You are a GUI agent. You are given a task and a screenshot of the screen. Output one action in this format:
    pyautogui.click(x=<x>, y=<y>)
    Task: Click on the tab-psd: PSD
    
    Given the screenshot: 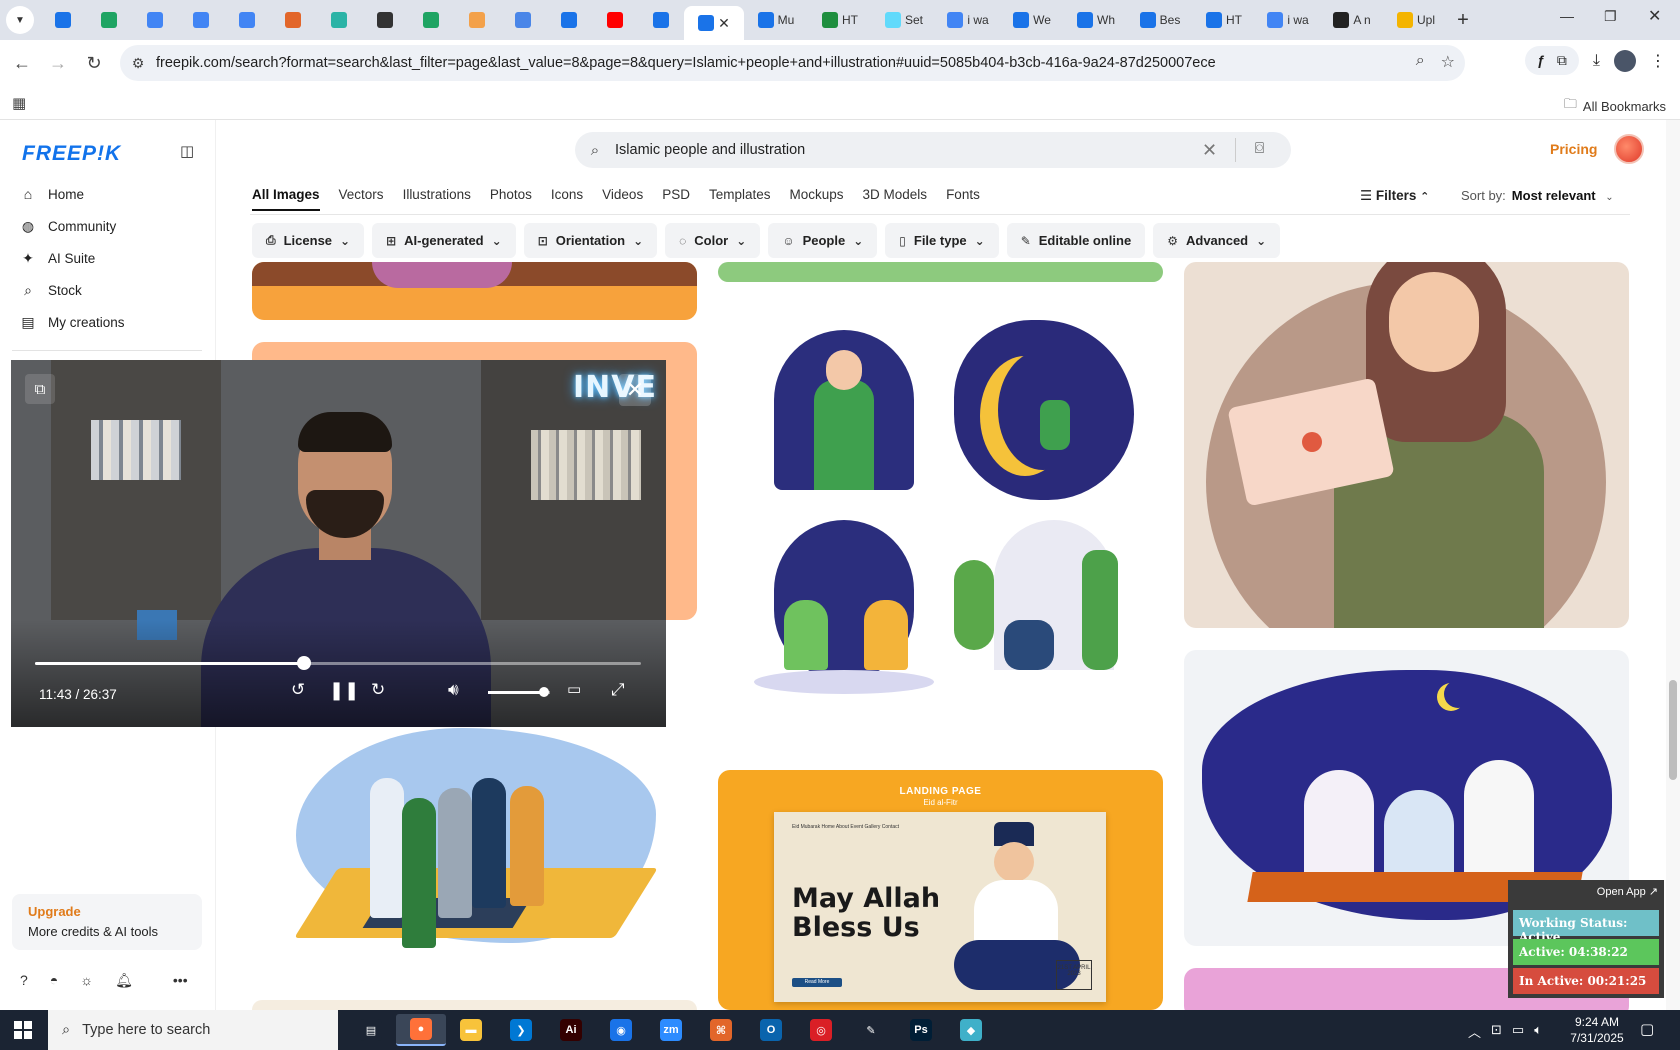 What is the action you would take?
    pyautogui.click(x=676, y=199)
    